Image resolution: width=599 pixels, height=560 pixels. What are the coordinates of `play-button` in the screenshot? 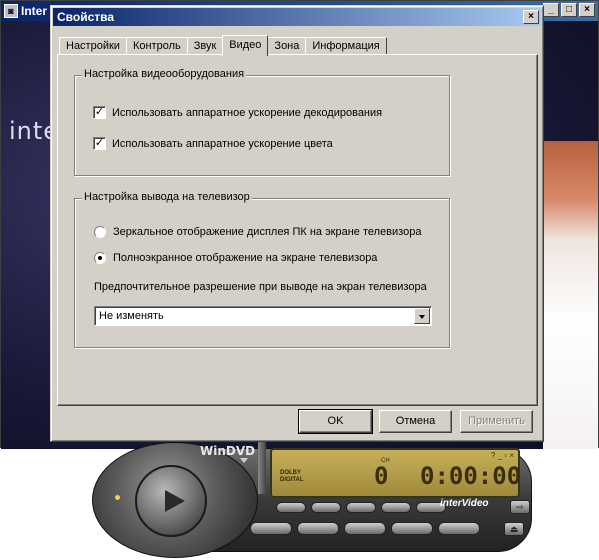 It's located at (171, 501).